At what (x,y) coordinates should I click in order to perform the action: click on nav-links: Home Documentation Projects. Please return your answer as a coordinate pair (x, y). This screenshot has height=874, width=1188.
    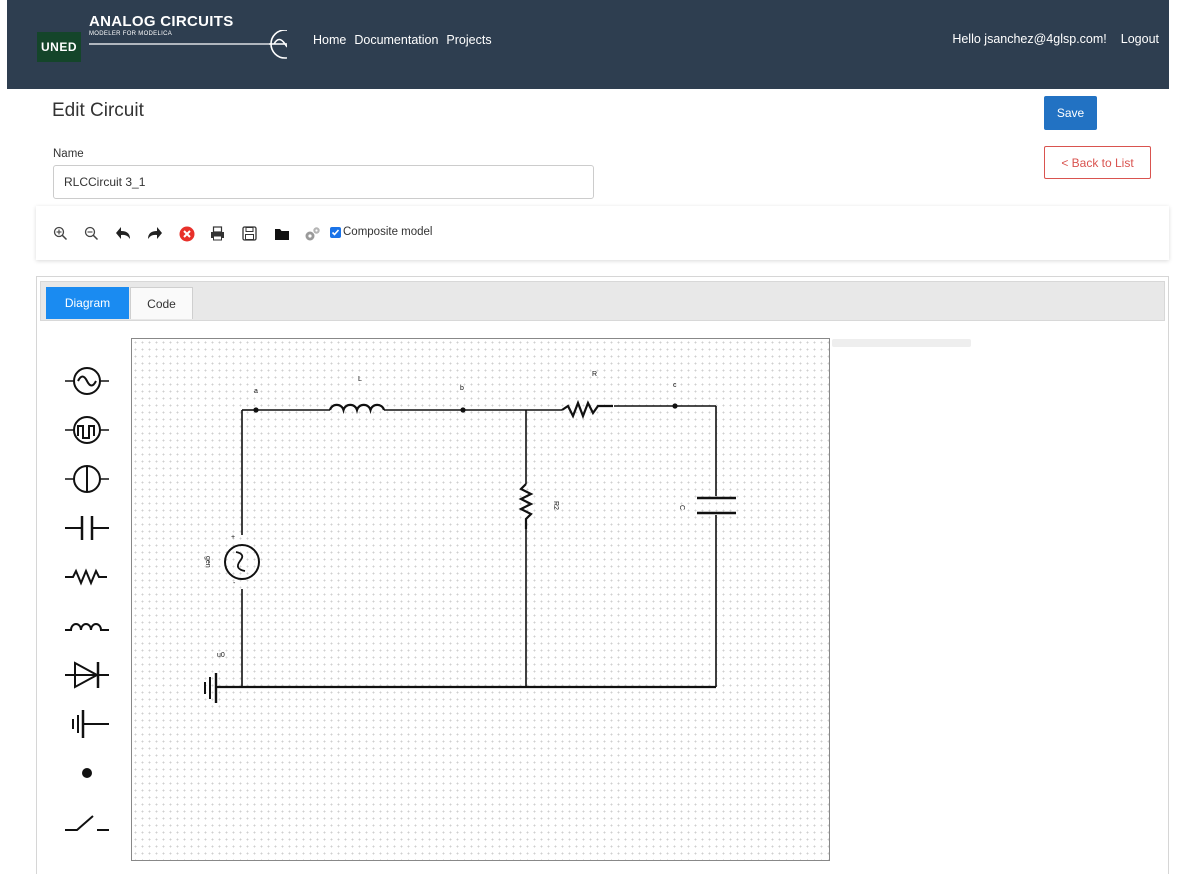
    Looking at the image, I should click on (402, 40).